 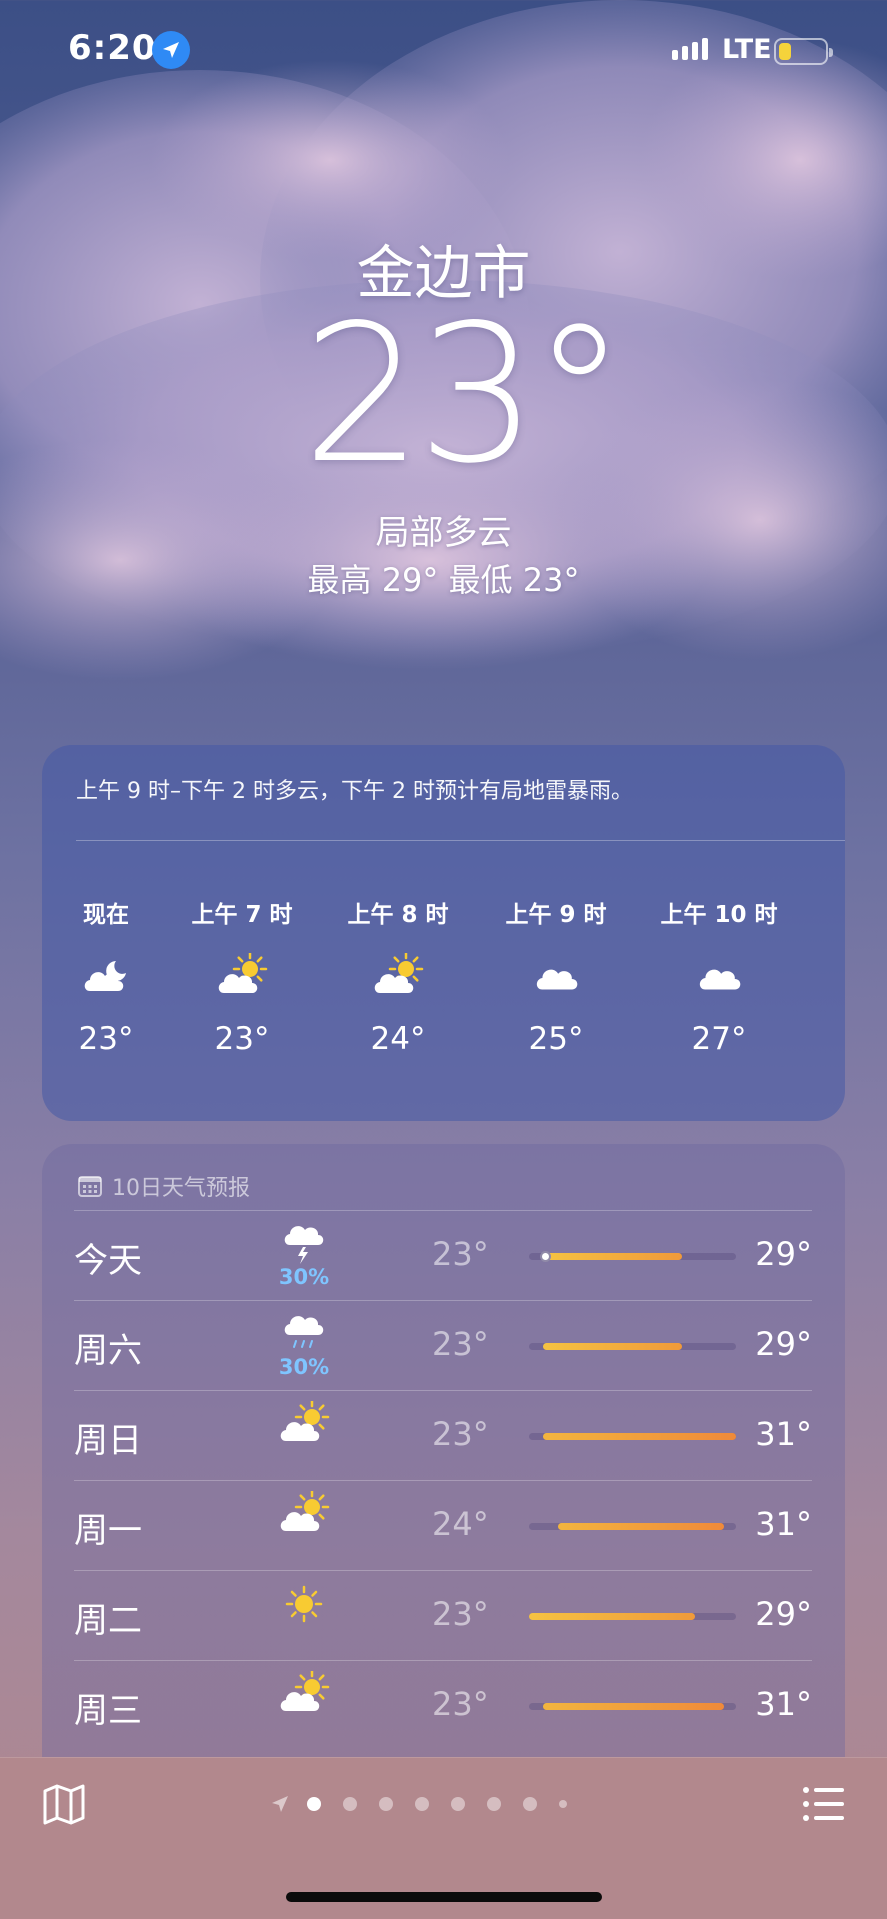 I want to click on hour-item: 上午 10 时 27°, so click(x=719, y=976).